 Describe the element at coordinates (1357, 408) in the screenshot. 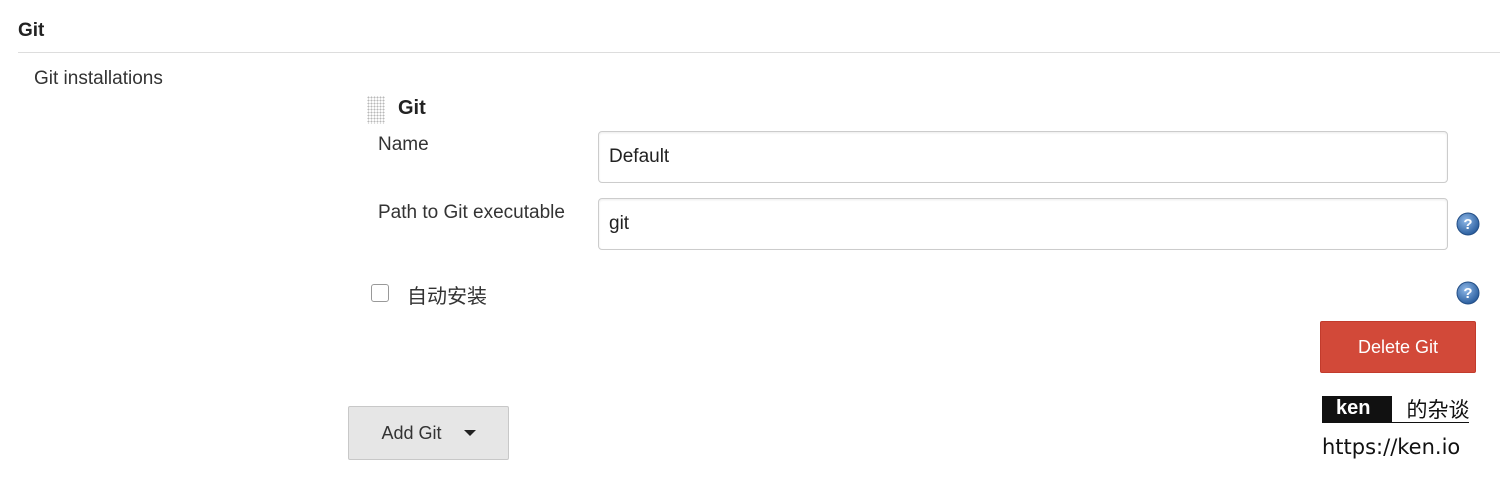

I see `watermark-brand: ken` at that location.